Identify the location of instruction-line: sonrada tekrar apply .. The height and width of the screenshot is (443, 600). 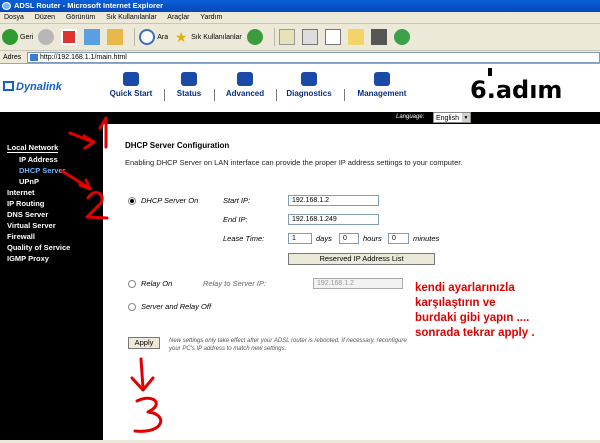
(475, 333).